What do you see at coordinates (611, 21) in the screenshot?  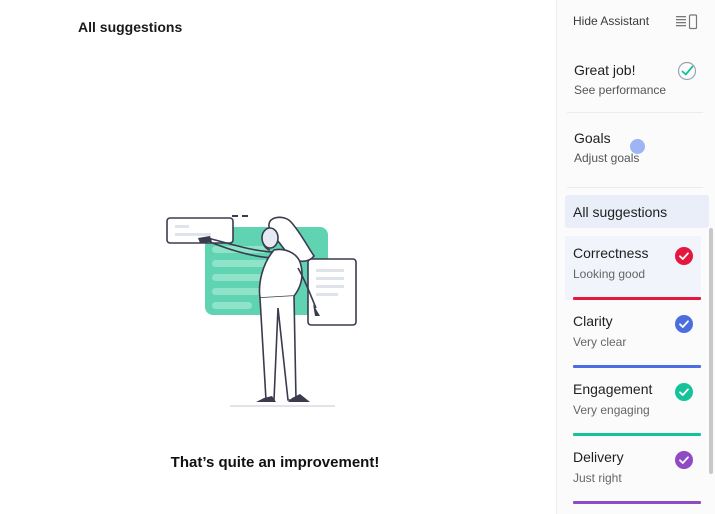 I see `hide-assistant-button: Hide Assistant` at bounding box center [611, 21].